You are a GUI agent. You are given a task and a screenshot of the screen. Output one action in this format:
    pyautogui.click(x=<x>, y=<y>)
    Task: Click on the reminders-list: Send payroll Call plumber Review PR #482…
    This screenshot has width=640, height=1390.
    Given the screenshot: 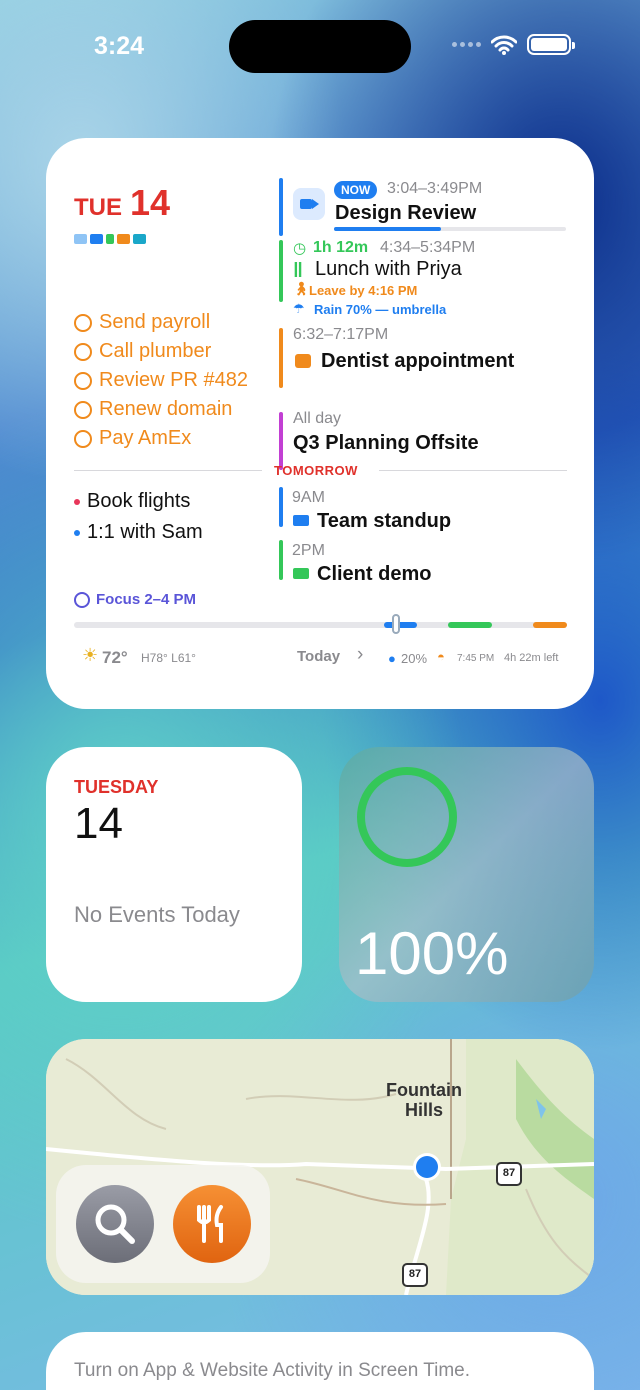 What is the action you would take?
    pyautogui.click(x=161, y=380)
    